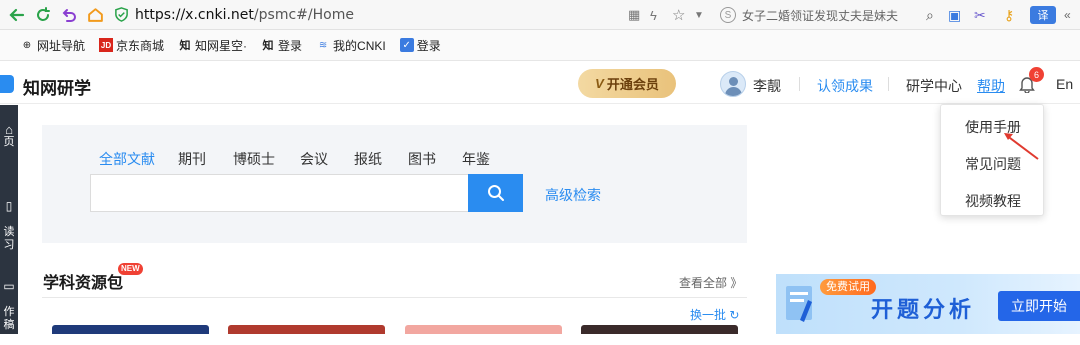 The image size is (1080, 345). What do you see at coordinates (1036, 74) in the screenshot?
I see `notification-badge: 6` at bounding box center [1036, 74].